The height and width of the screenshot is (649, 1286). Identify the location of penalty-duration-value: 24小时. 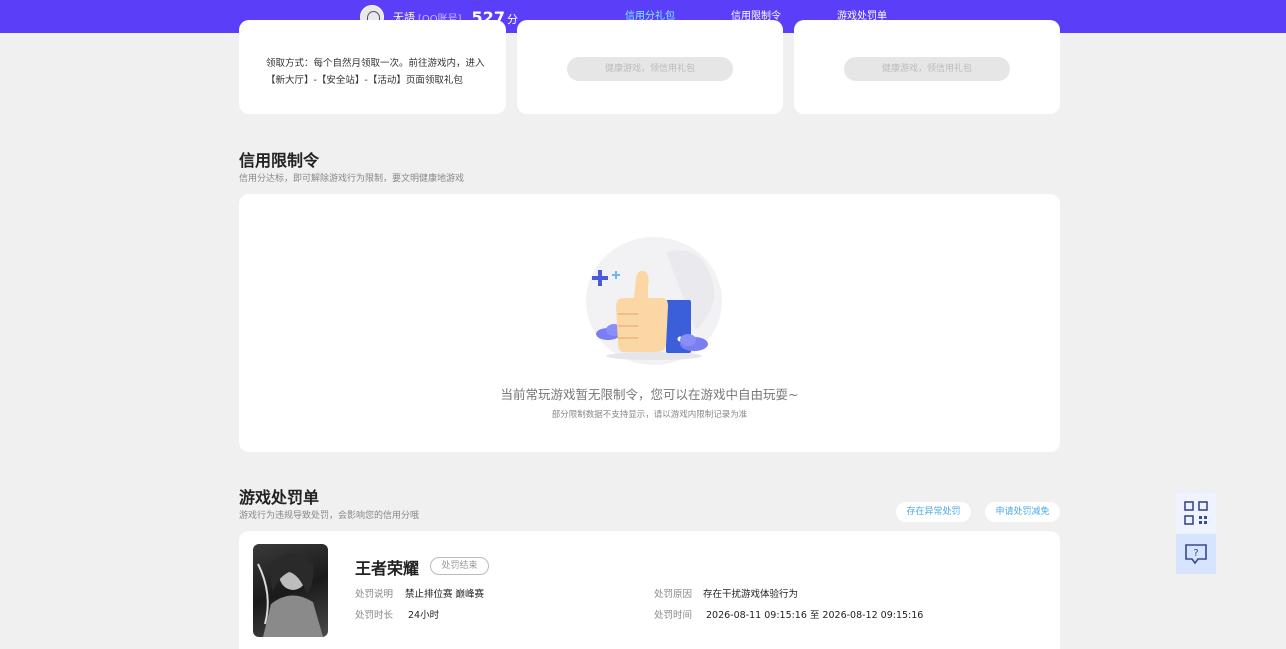
(424, 615).